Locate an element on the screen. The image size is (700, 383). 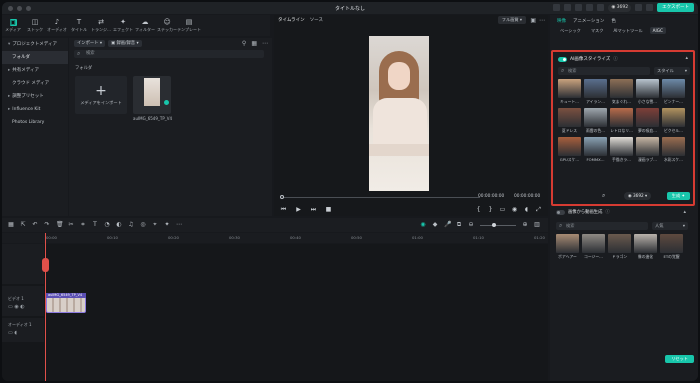
playhead-line is located at coordinates (45, 307).